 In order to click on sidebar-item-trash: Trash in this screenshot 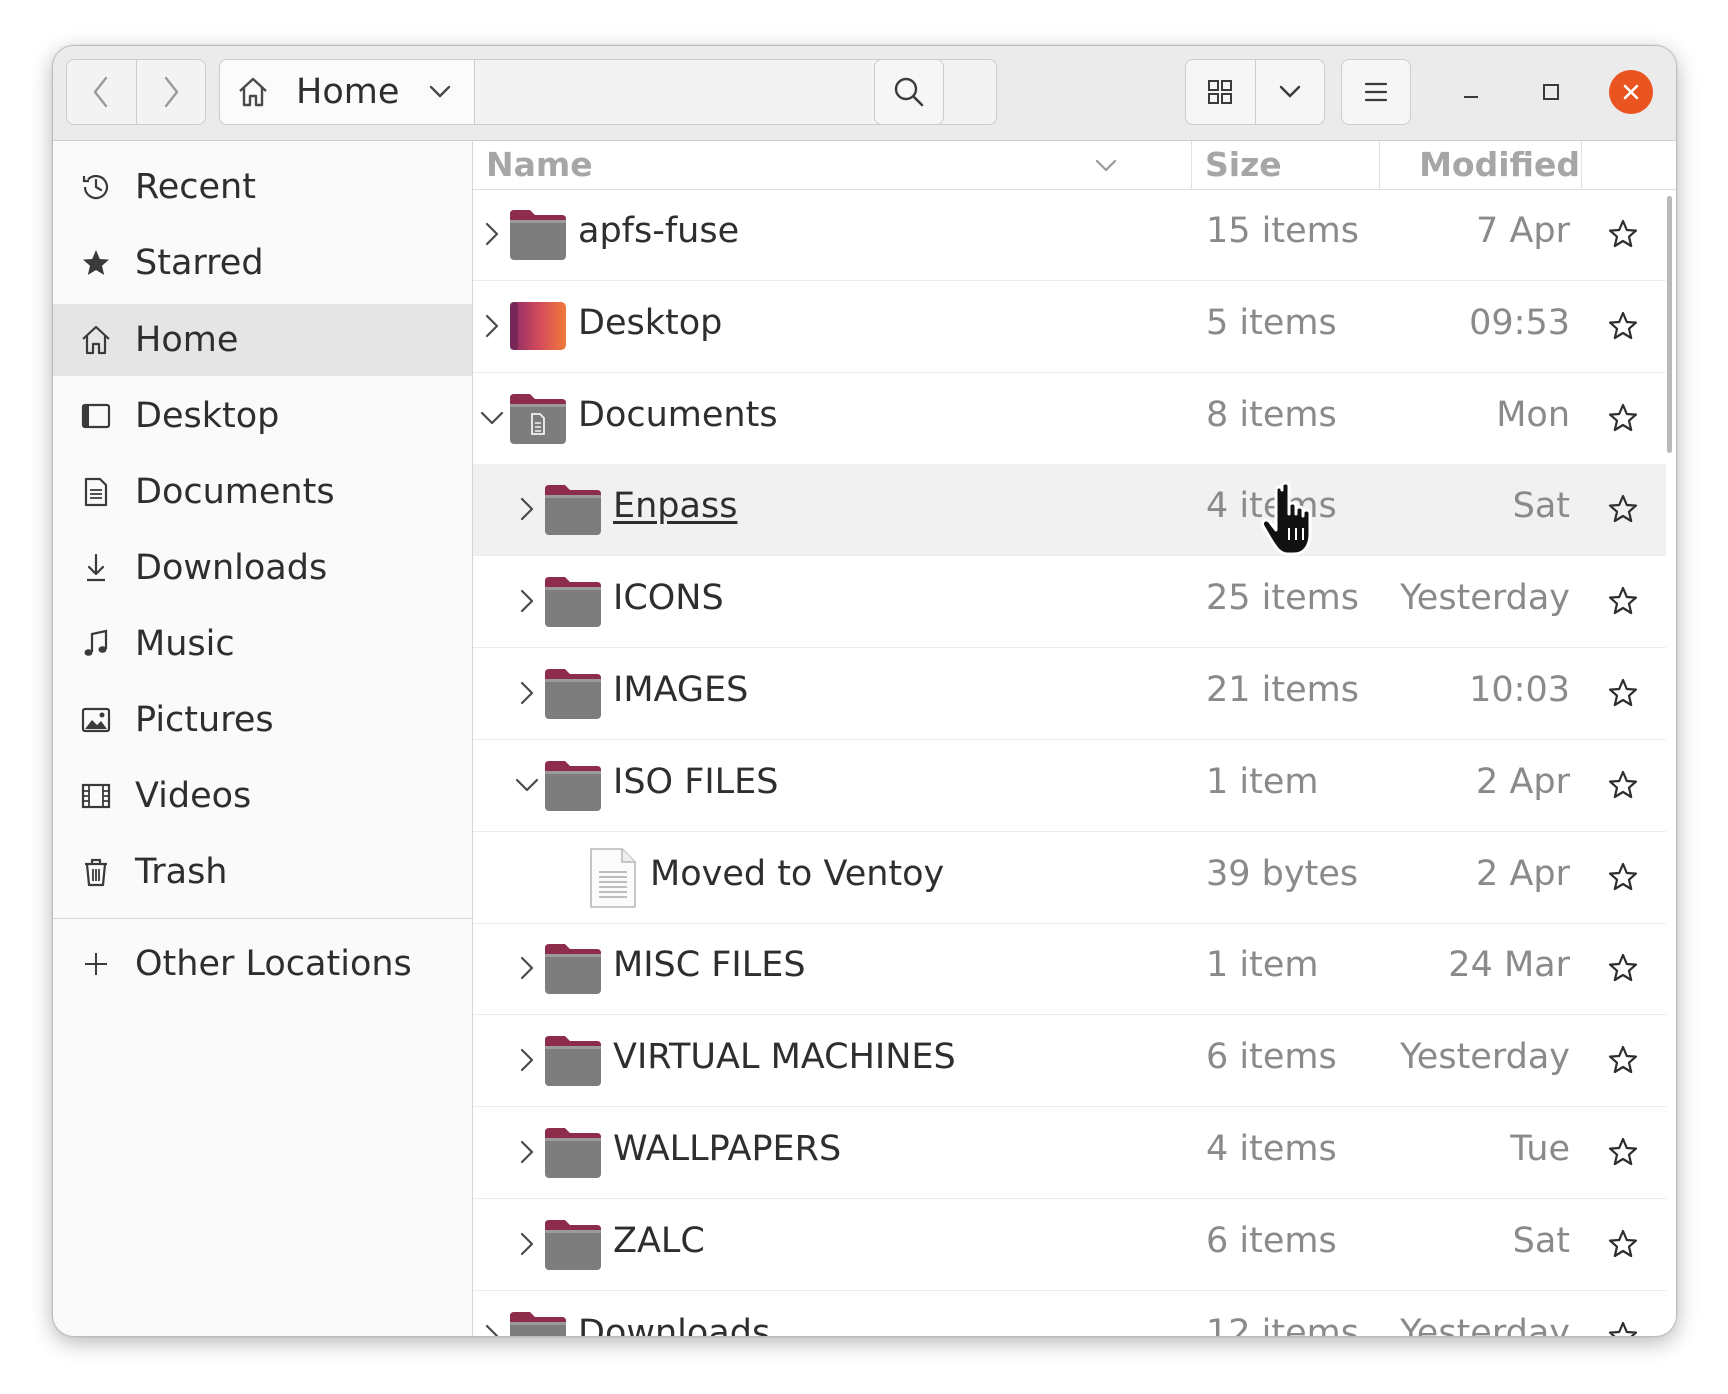, I will do `click(262, 872)`.